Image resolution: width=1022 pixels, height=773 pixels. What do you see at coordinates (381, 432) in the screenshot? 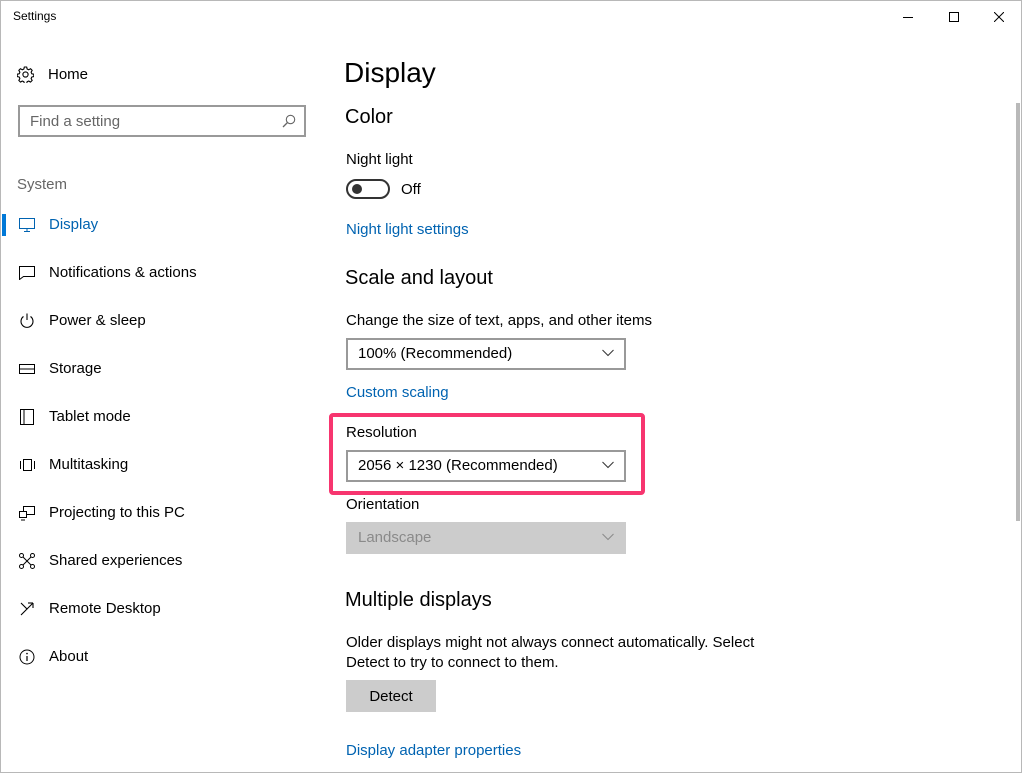
I see `resolution-label: Resolution` at bounding box center [381, 432].